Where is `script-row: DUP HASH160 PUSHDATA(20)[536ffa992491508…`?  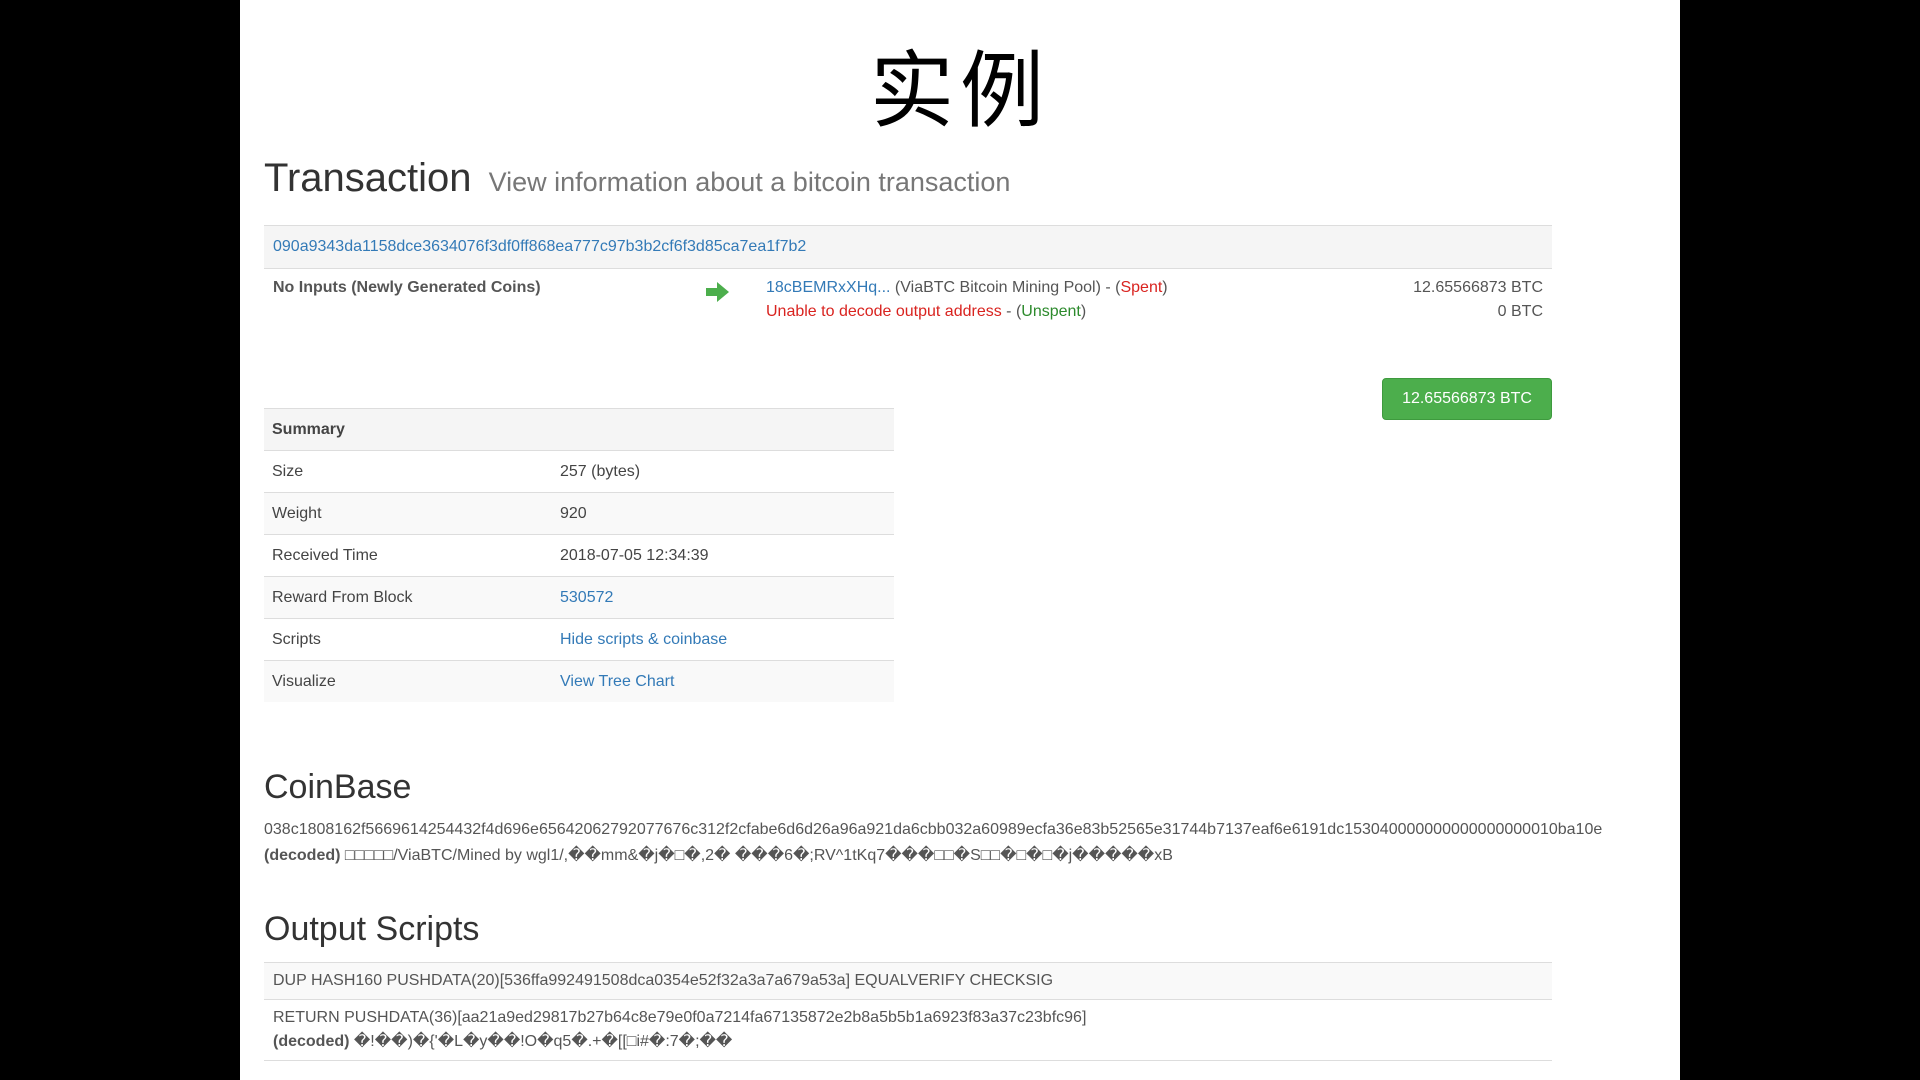 script-row: DUP HASH160 PUSHDATA(20)[536ffa992491508… is located at coordinates (908, 981).